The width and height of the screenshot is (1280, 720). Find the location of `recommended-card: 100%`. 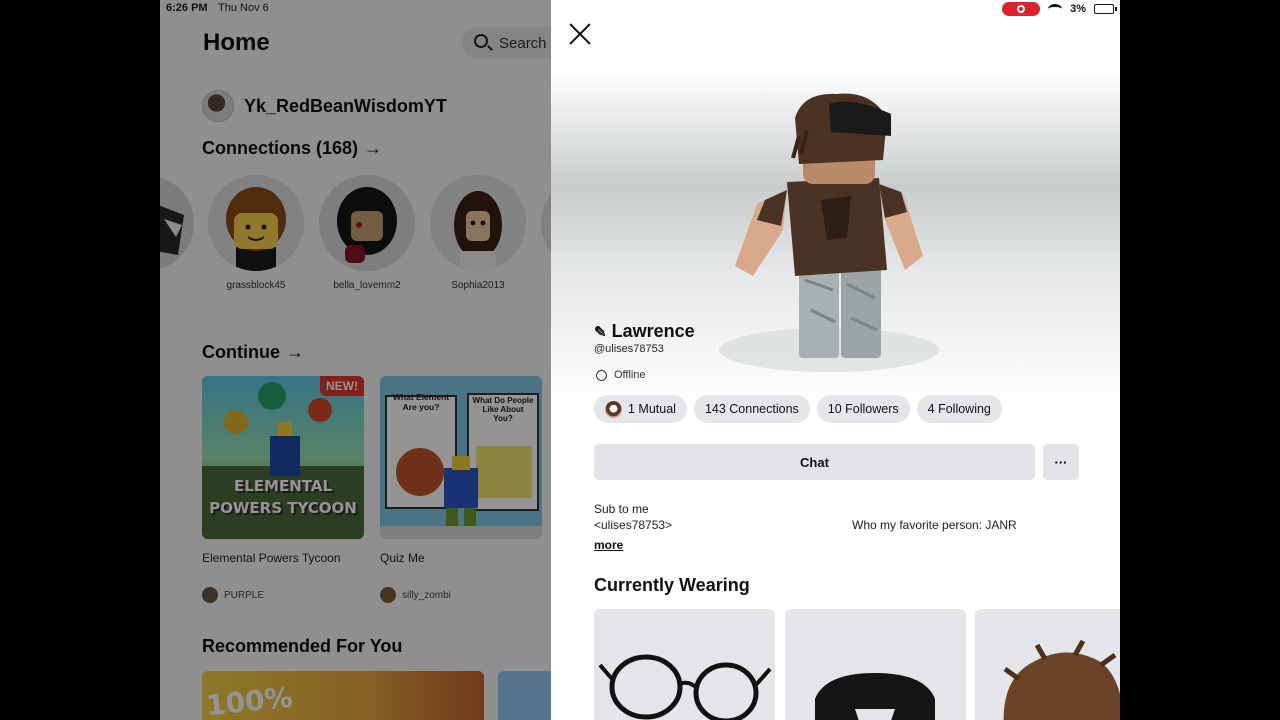

recommended-card: 100% is located at coordinates (343, 695).